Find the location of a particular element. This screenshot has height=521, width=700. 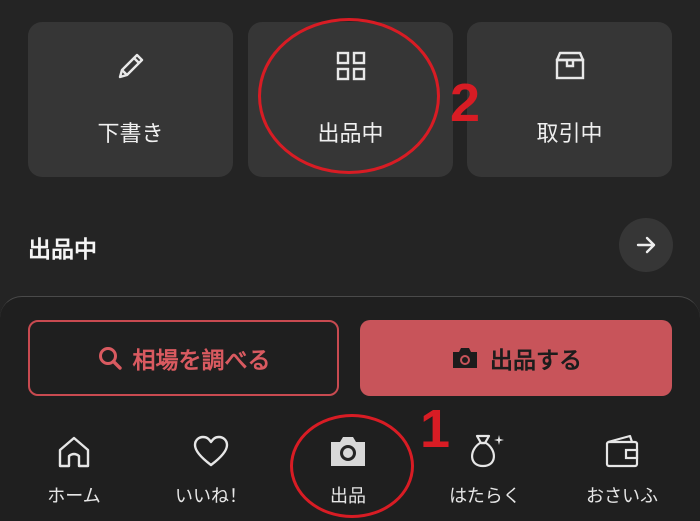

box-icon is located at coordinates (569, 65).